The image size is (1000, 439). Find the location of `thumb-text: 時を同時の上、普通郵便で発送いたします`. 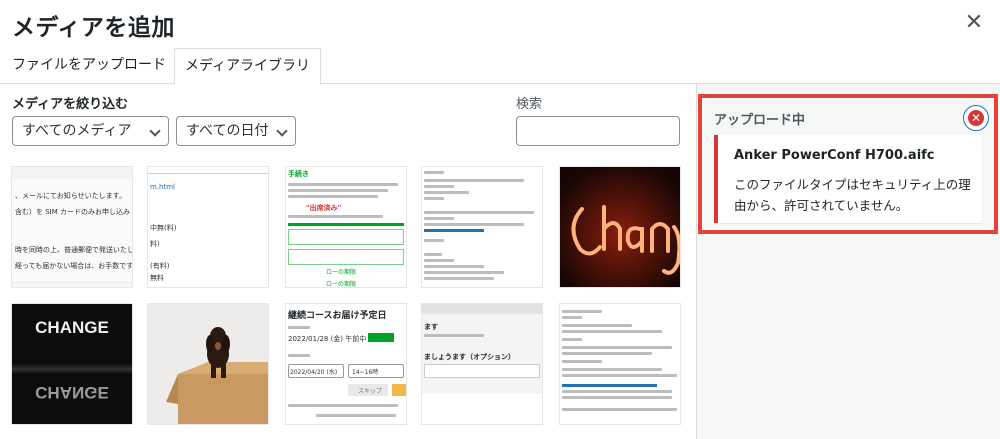

thumb-text: 時を同時の上、普通郵便で発送いたします is located at coordinates (73, 250).